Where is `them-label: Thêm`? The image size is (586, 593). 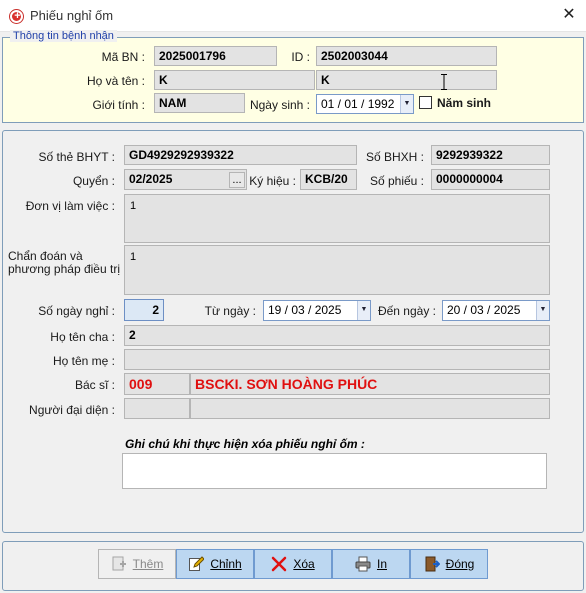 them-label: Thêm is located at coordinates (148, 564).